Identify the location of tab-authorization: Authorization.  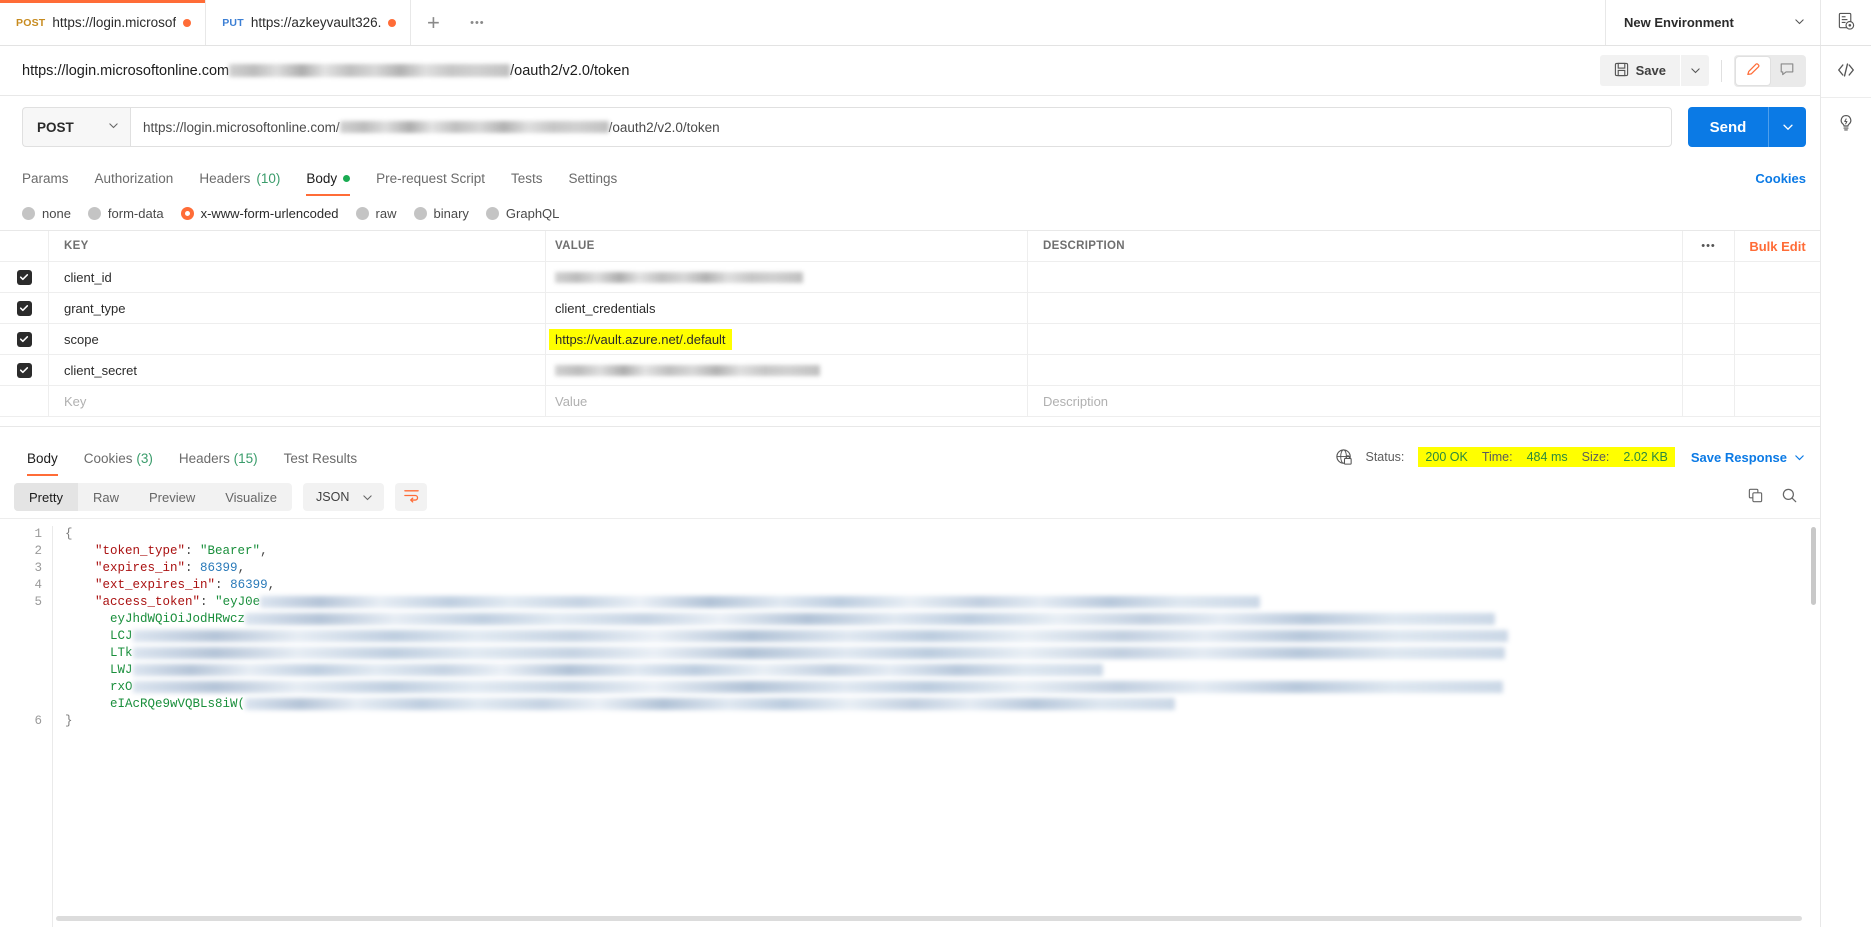
(134, 183).